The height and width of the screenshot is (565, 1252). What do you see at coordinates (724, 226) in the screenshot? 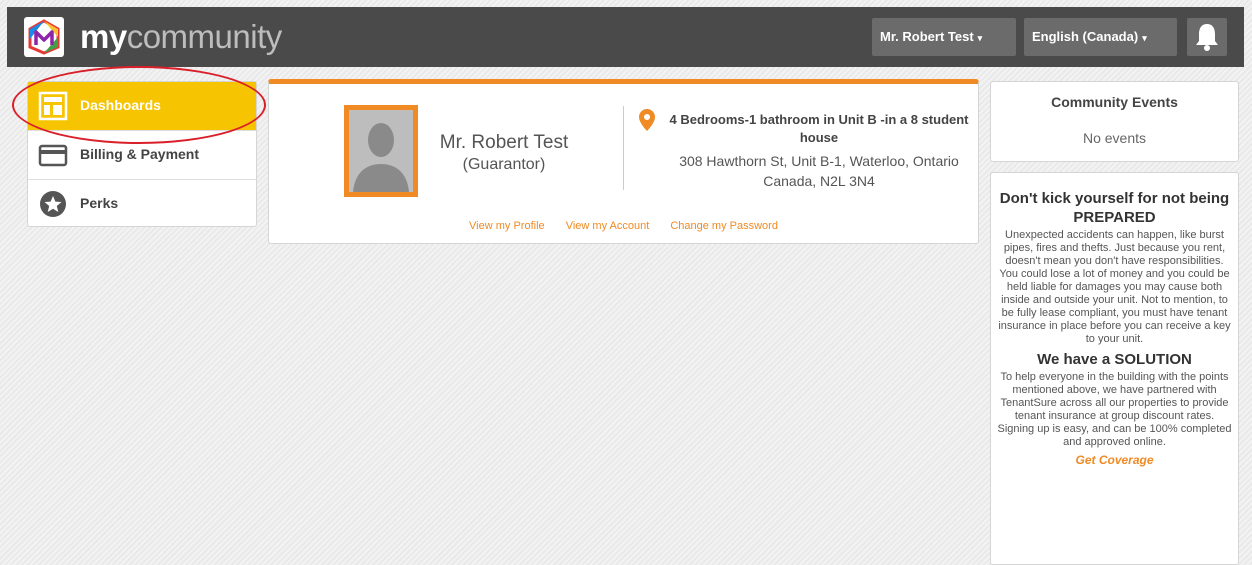
I see `change-password-link: Change my Password` at bounding box center [724, 226].